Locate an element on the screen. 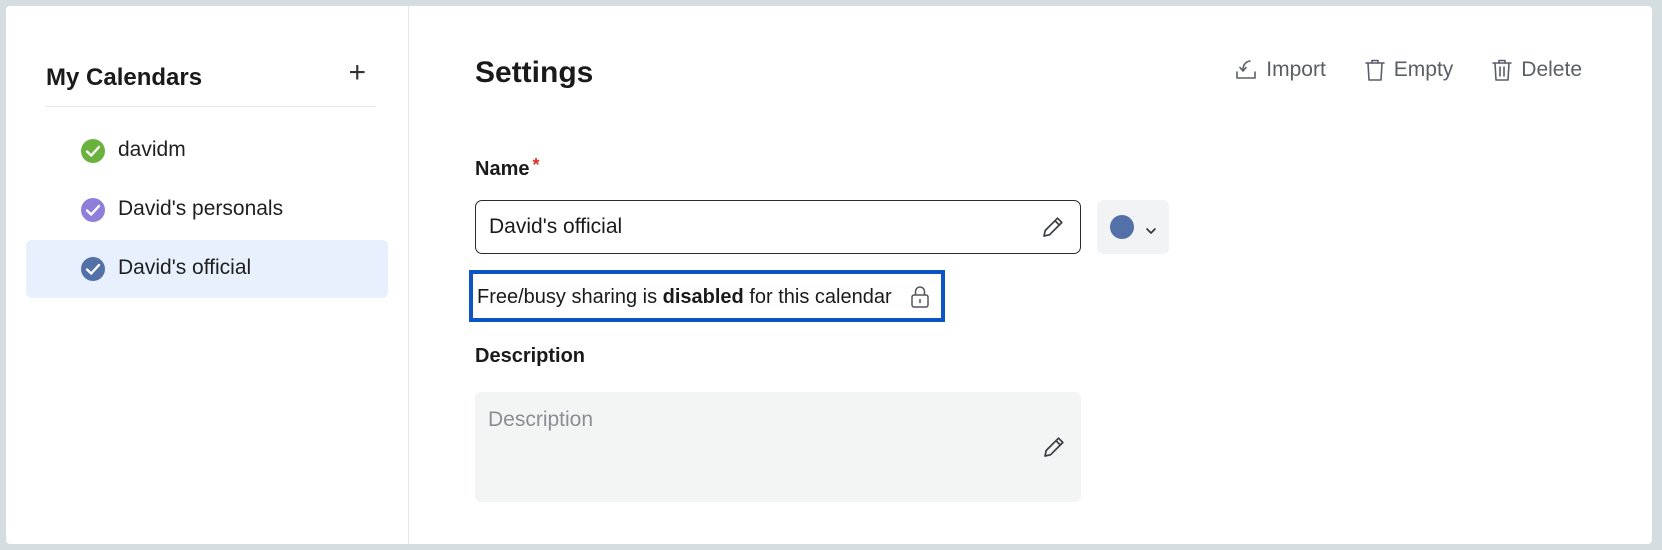 Image resolution: width=1662 pixels, height=550 pixels. sidebar-item-davidm: davidm is located at coordinates (207, 151).